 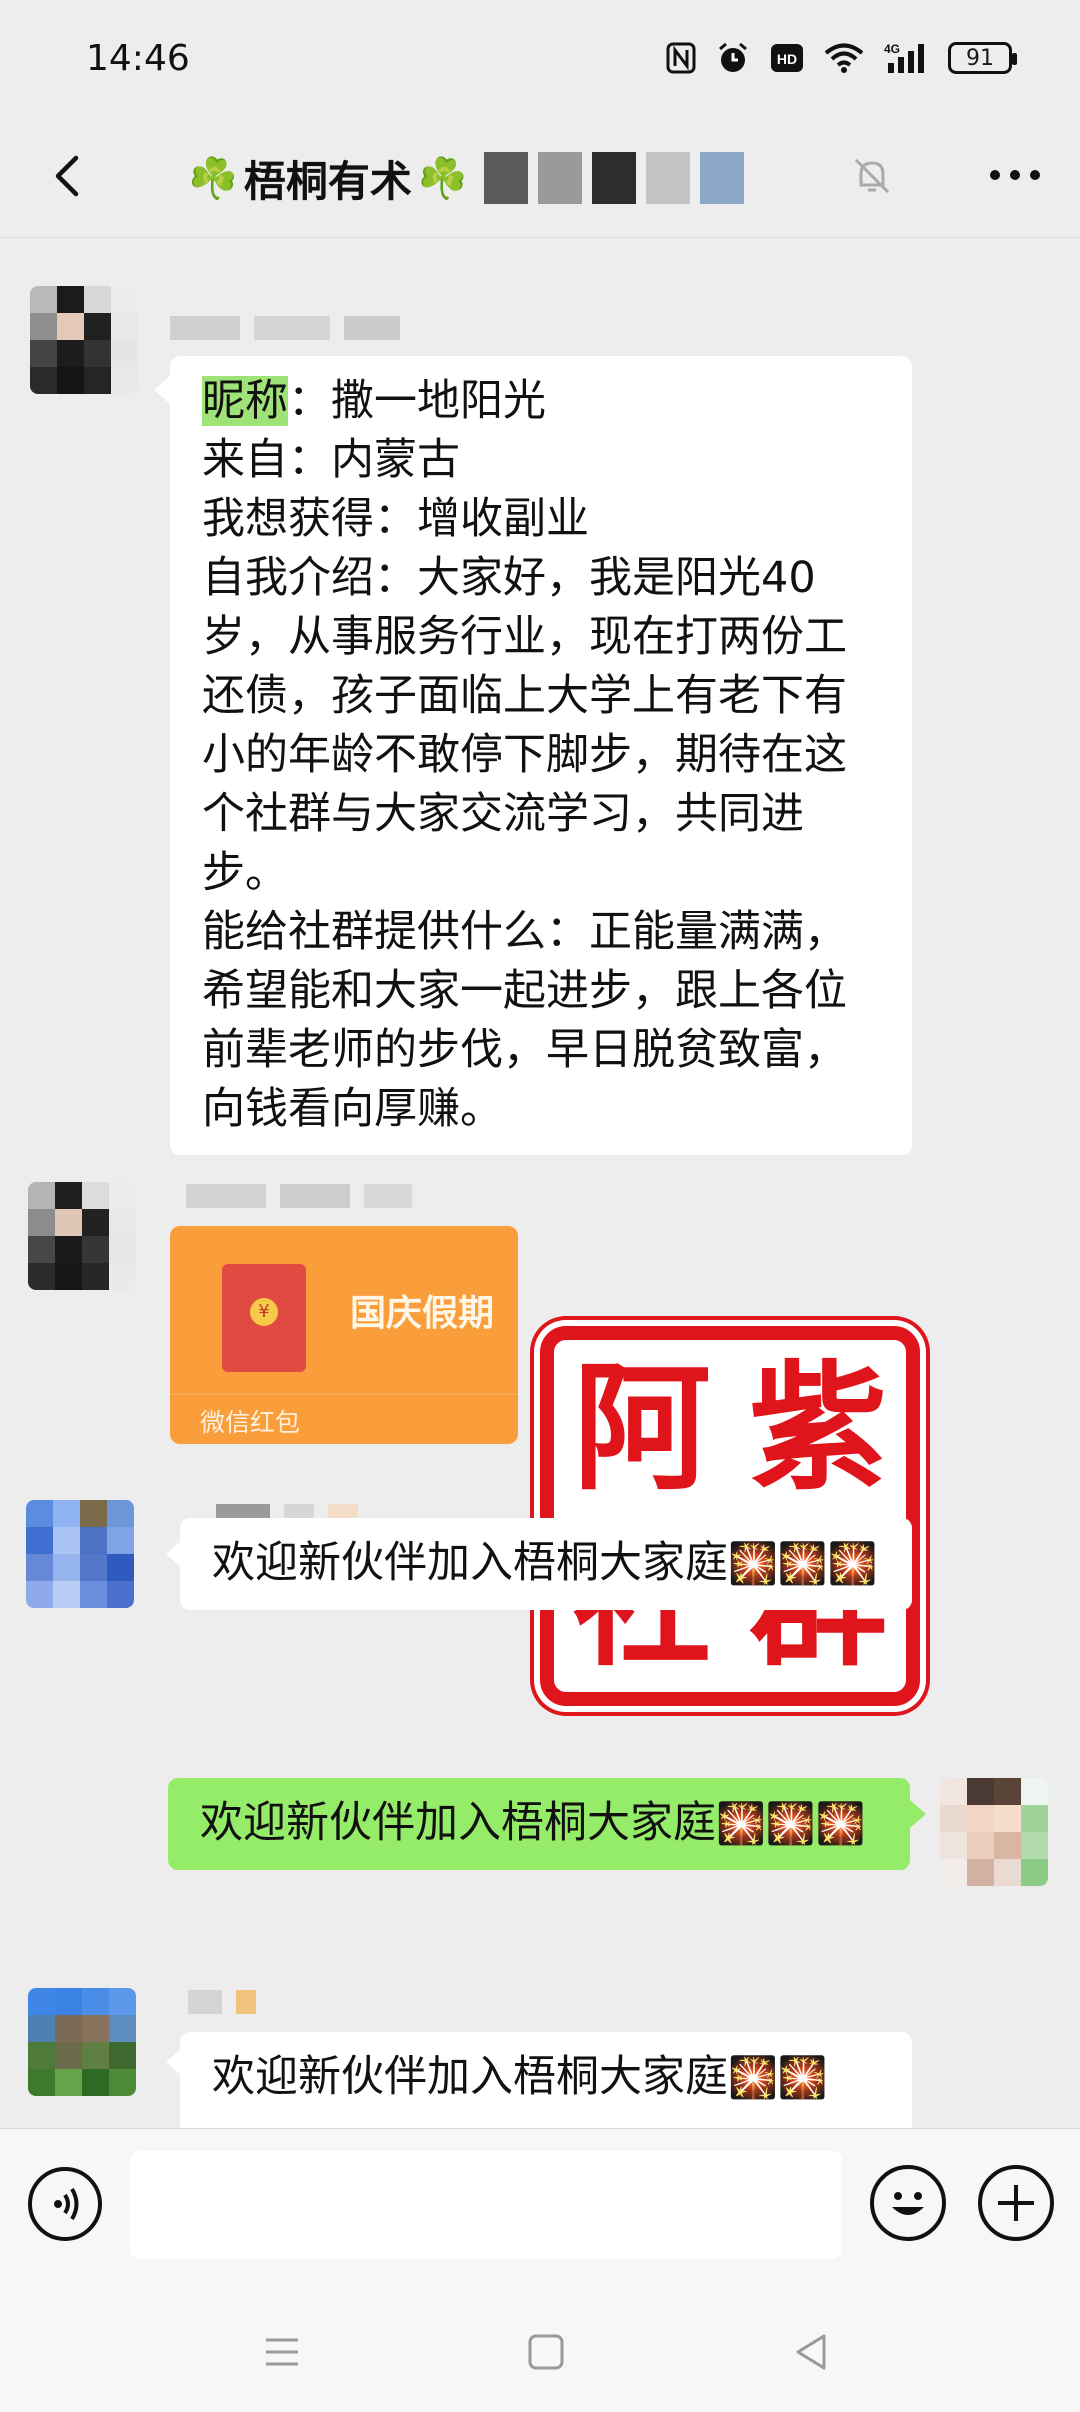 I want to click on firework-emoji: 🎇🎇, so click(x=778, y=2078).